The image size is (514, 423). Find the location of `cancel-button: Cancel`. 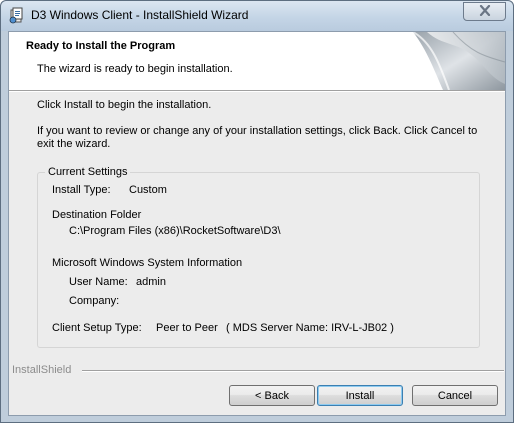

cancel-button: Cancel is located at coordinates (455, 395).